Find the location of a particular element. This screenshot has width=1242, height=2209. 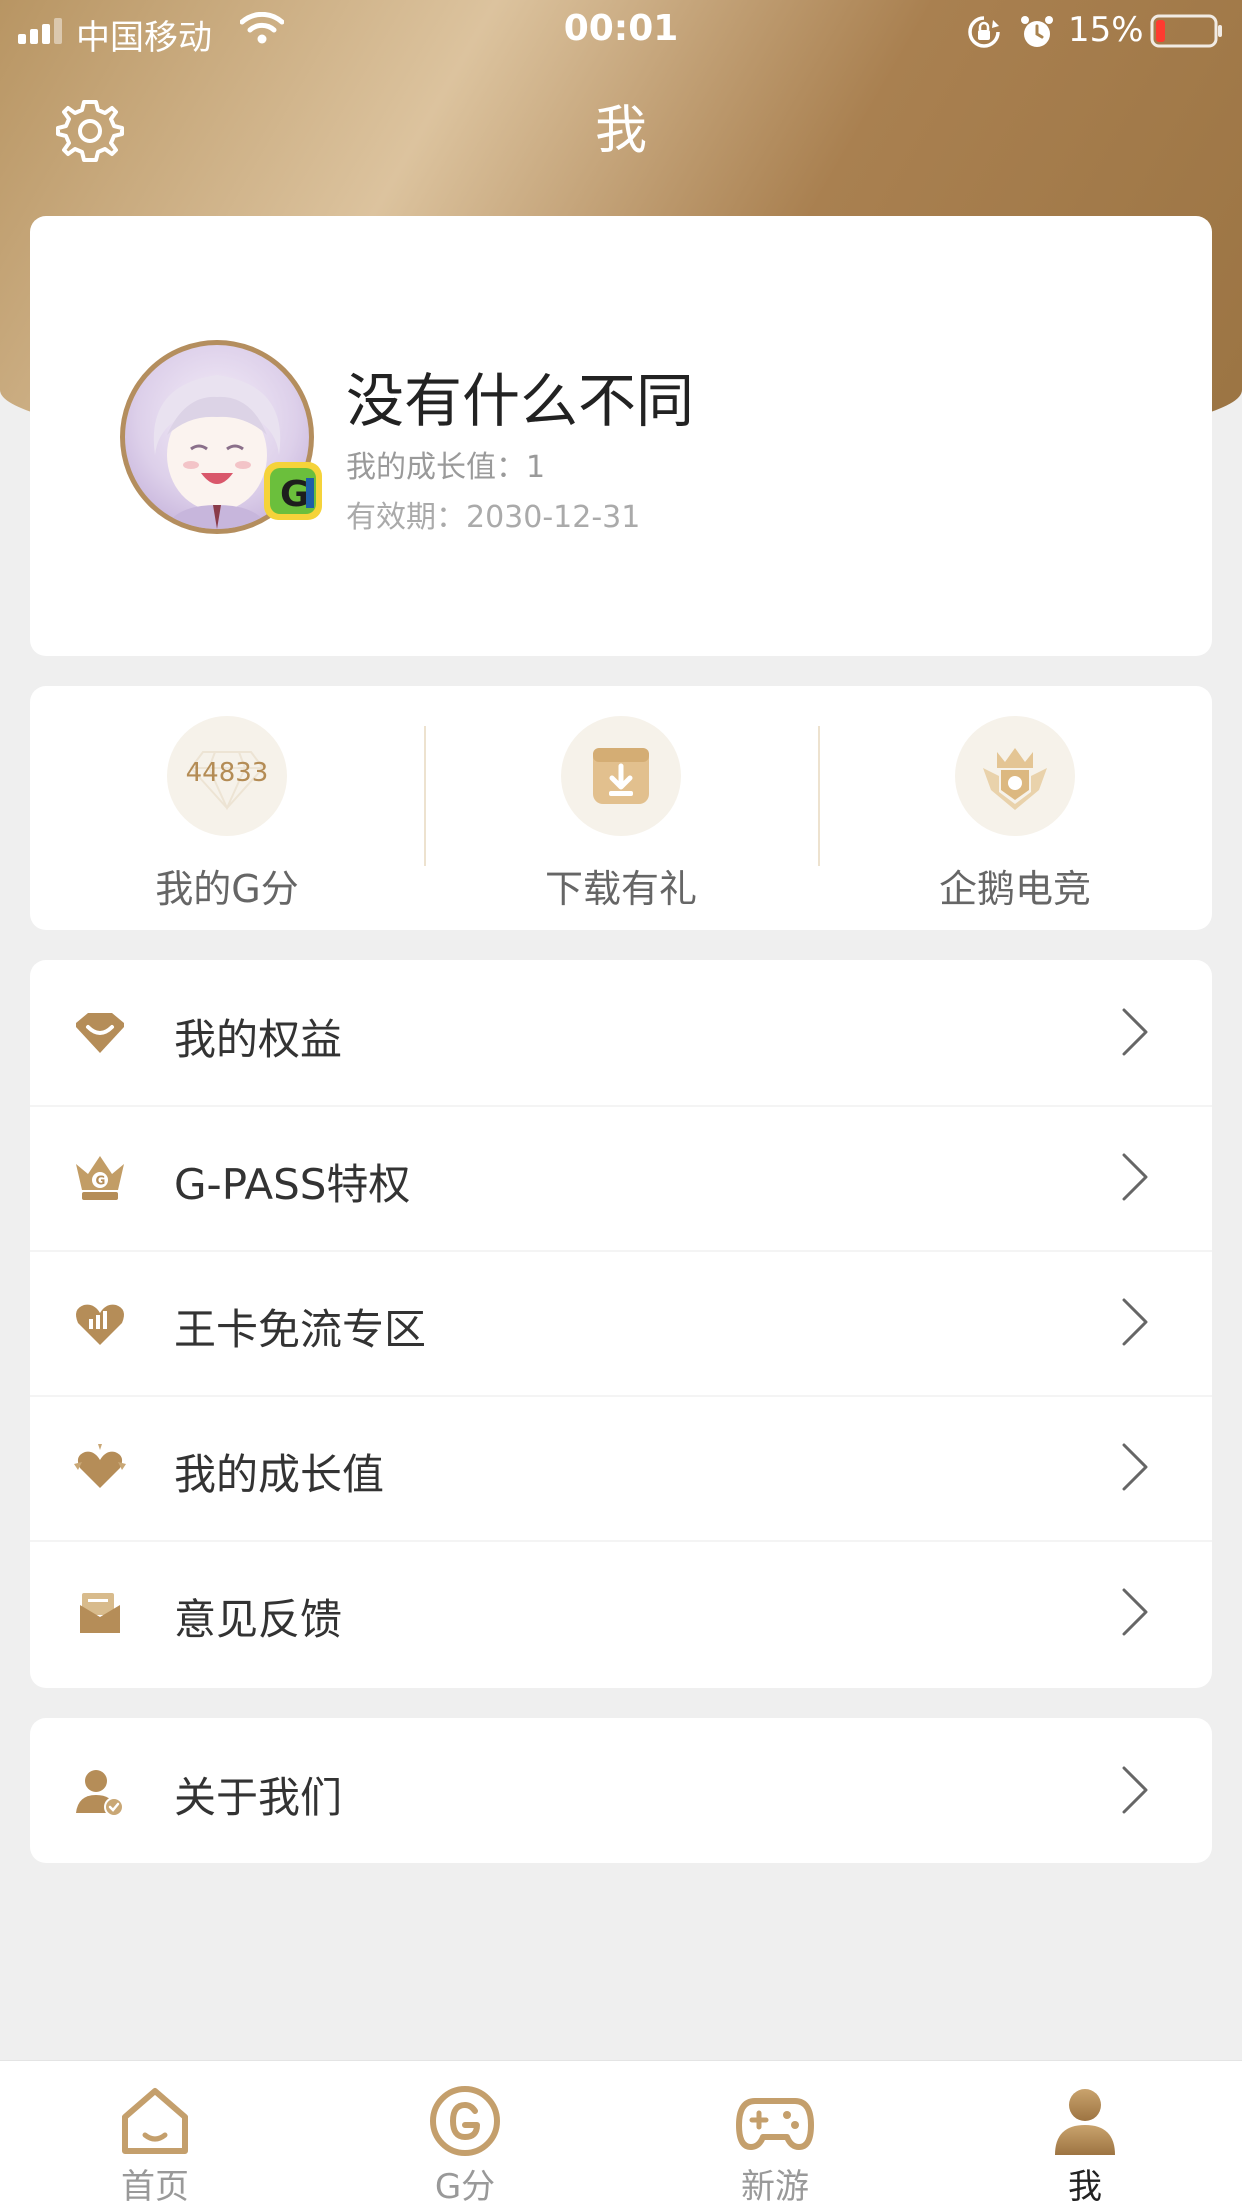

tab-label: 我 is located at coordinates (1085, 2187).